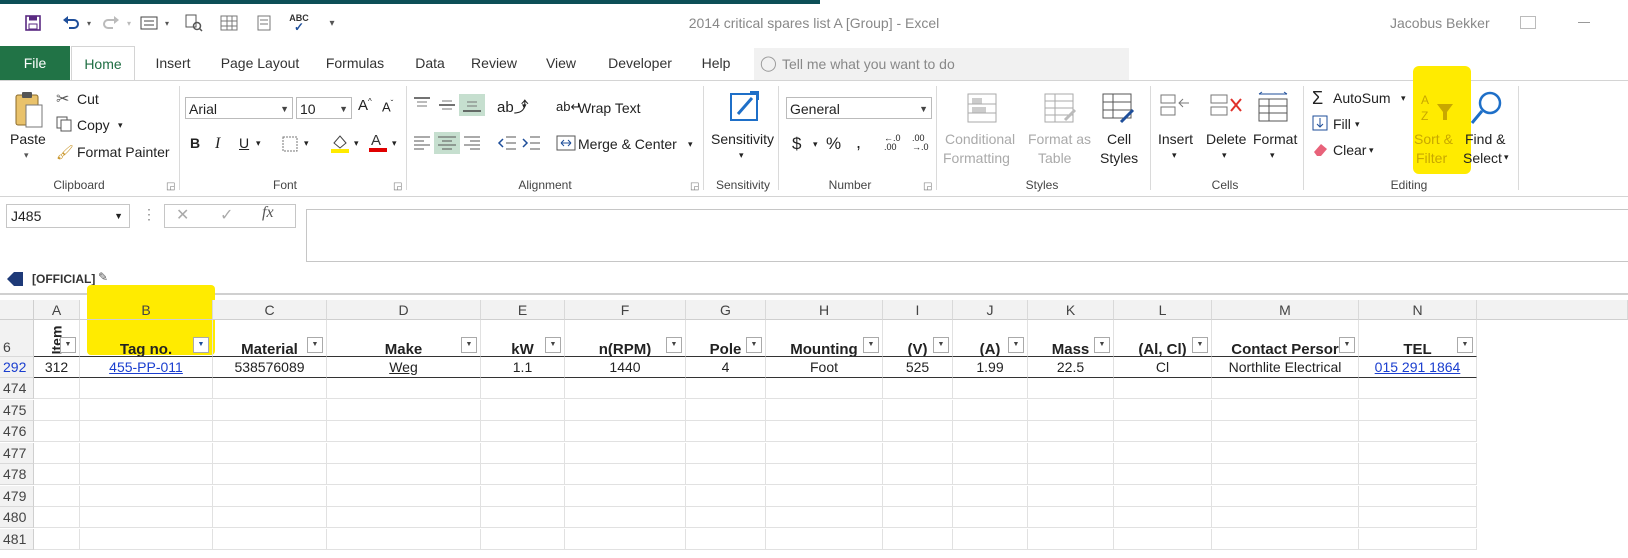 This screenshot has width=1628, height=558. What do you see at coordinates (340, 144) in the screenshot?
I see `fill-color-icon` at bounding box center [340, 144].